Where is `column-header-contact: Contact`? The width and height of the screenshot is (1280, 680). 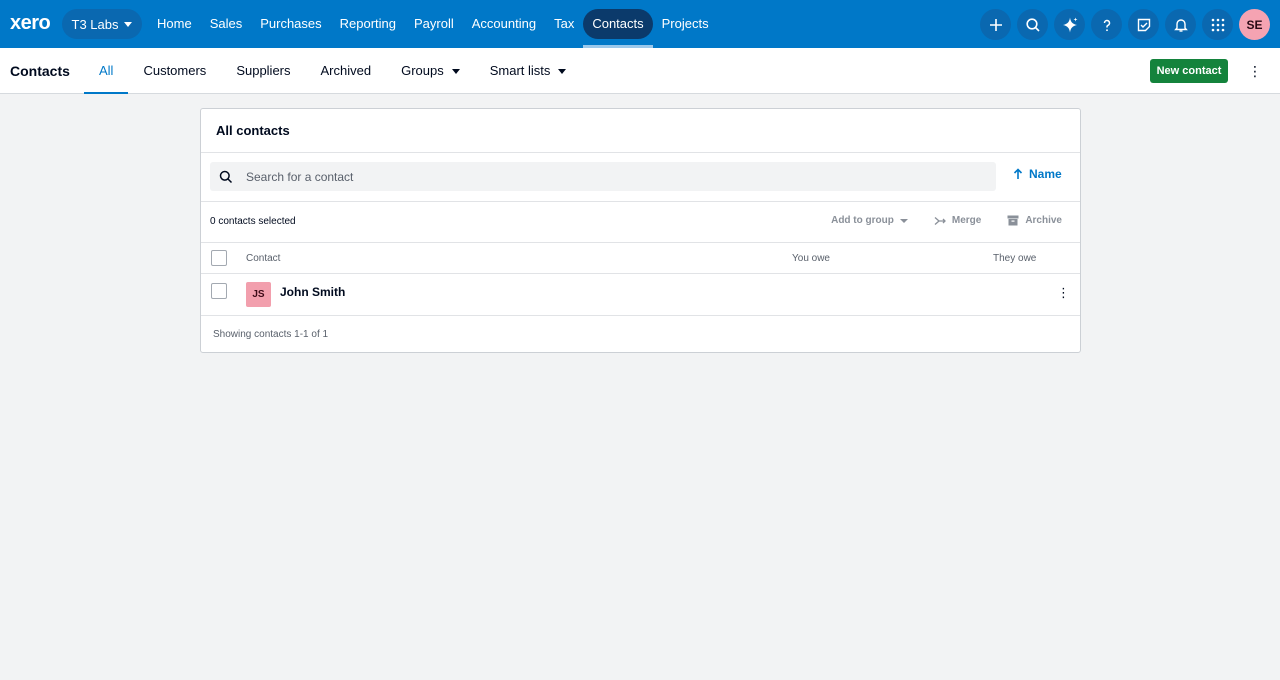
column-header-contact: Contact is located at coordinates (263, 258).